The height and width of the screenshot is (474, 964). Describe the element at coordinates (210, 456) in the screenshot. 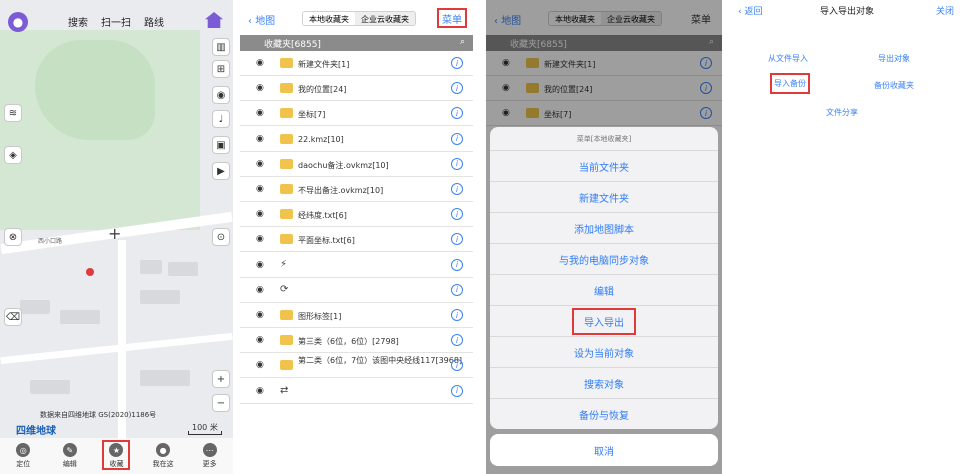

I see `tab-more: ⋯ 更多` at that location.